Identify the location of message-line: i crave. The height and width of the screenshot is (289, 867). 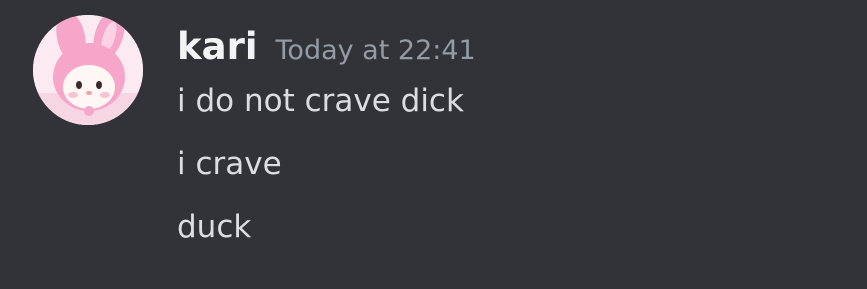
(229, 164).